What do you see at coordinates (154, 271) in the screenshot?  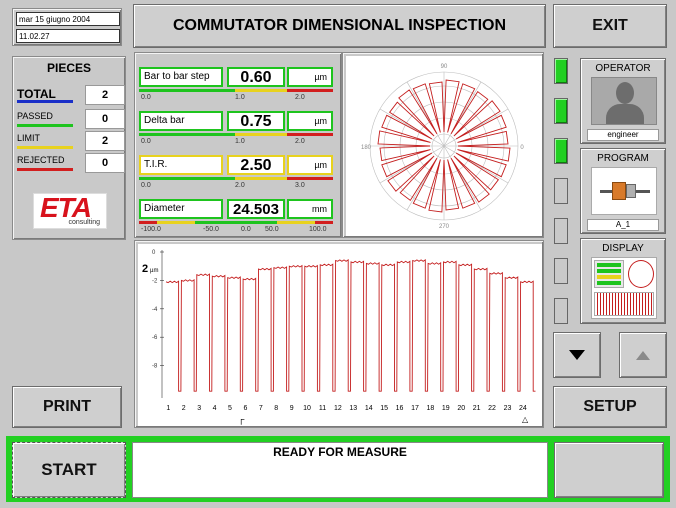 I see `profile-unit-suffix: µm` at bounding box center [154, 271].